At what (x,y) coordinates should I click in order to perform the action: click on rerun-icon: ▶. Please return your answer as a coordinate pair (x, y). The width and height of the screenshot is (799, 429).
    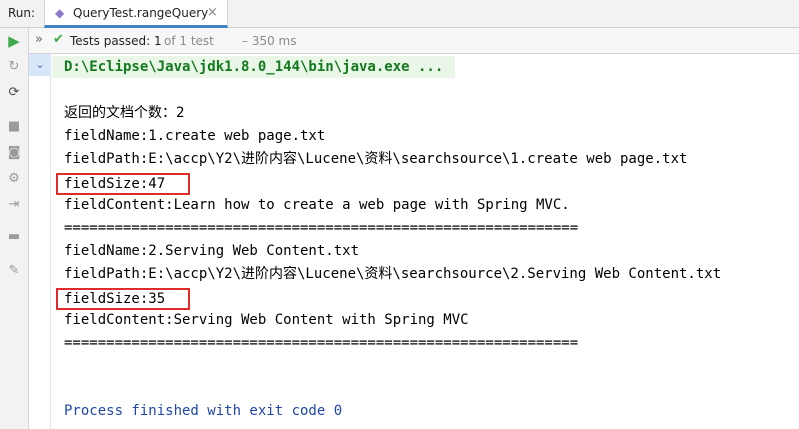
    Looking at the image, I should click on (14, 41).